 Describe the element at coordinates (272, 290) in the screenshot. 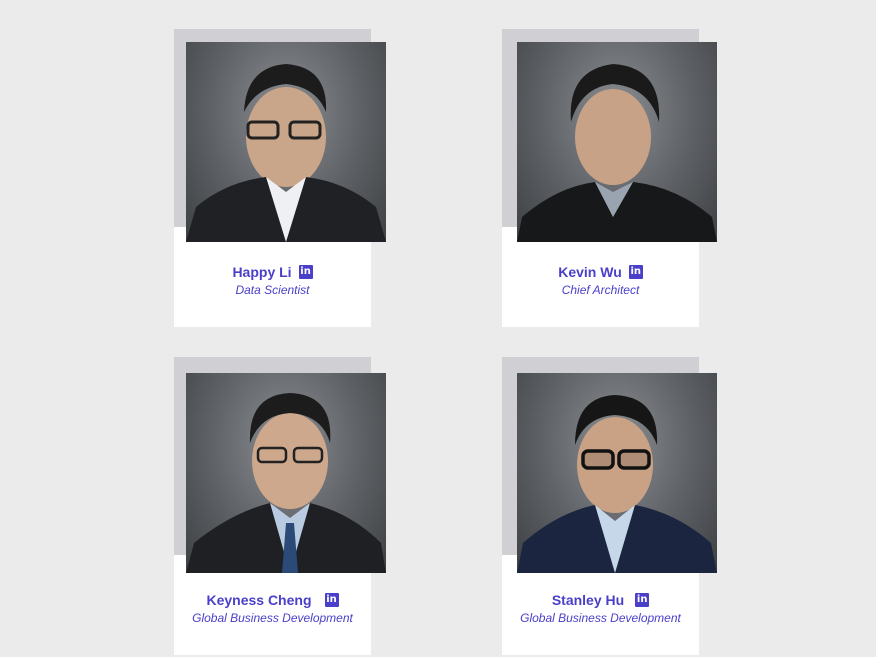

I see `member-title: Data Scientist` at that location.